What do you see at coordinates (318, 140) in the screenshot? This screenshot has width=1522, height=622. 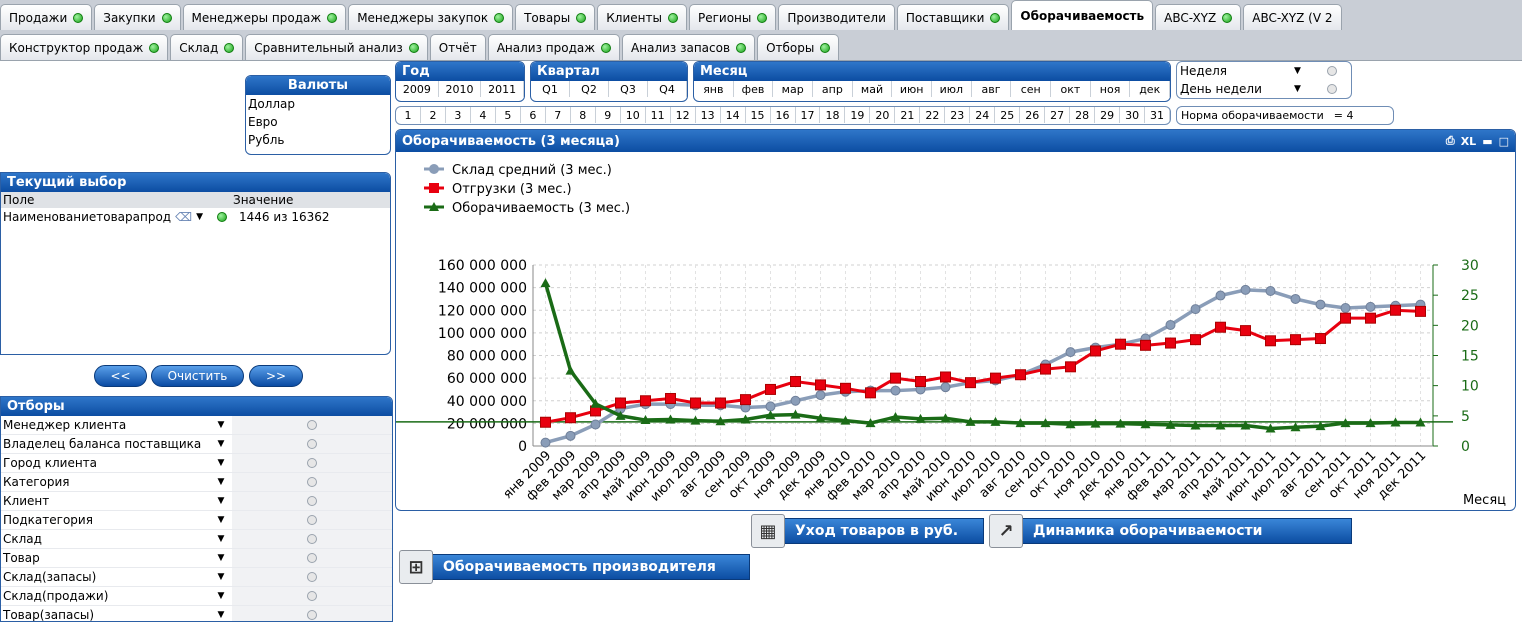 I see `currency-item: Рубль` at bounding box center [318, 140].